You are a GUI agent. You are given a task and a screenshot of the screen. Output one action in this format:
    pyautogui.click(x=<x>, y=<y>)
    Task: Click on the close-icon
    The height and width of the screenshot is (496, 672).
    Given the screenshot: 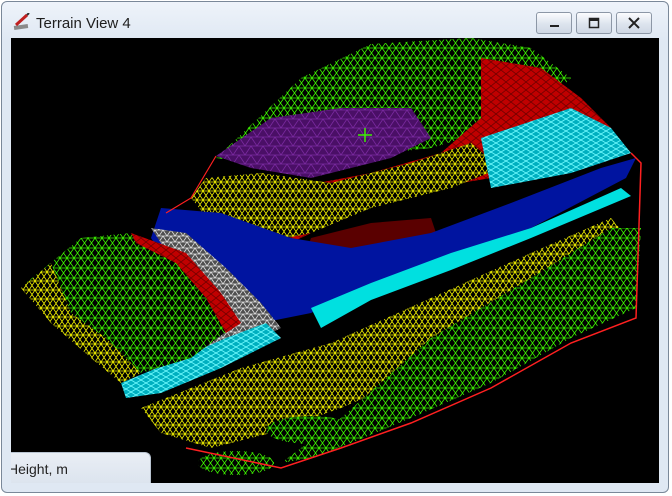 What is the action you would take?
    pyautogui.click(x=634, y=23)
    